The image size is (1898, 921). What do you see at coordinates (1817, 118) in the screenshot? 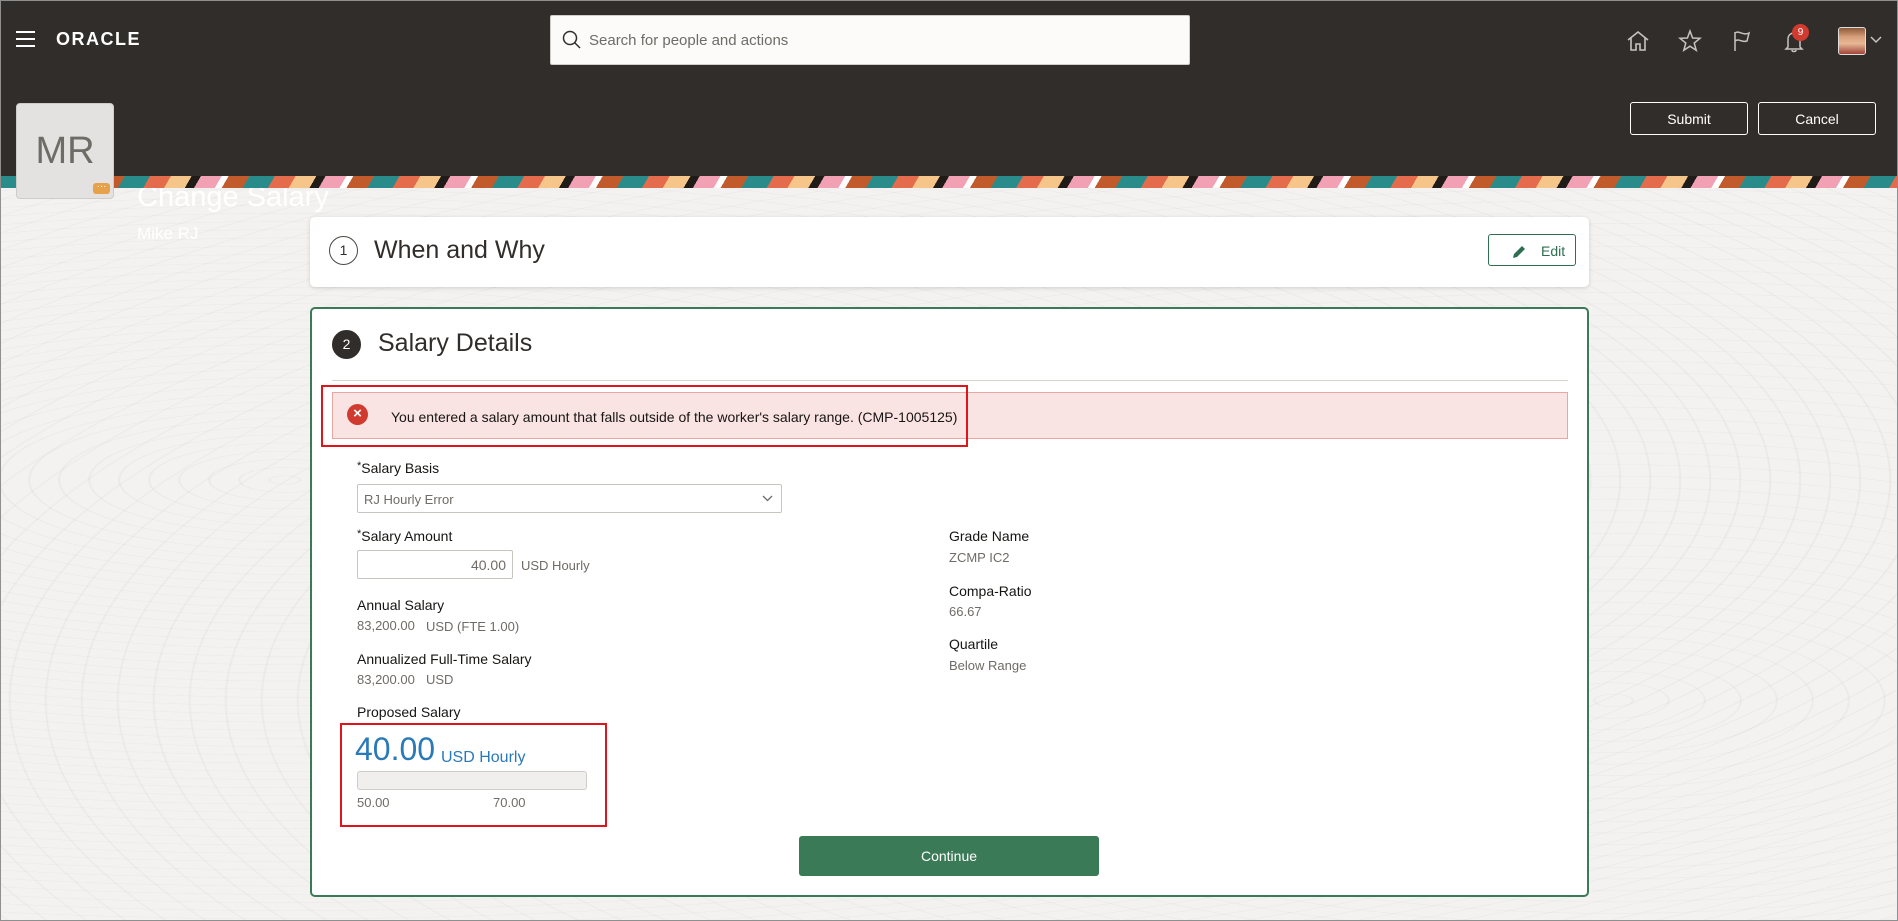
I see `cancel-button: Cancel` at bounding box center [1817, 118].